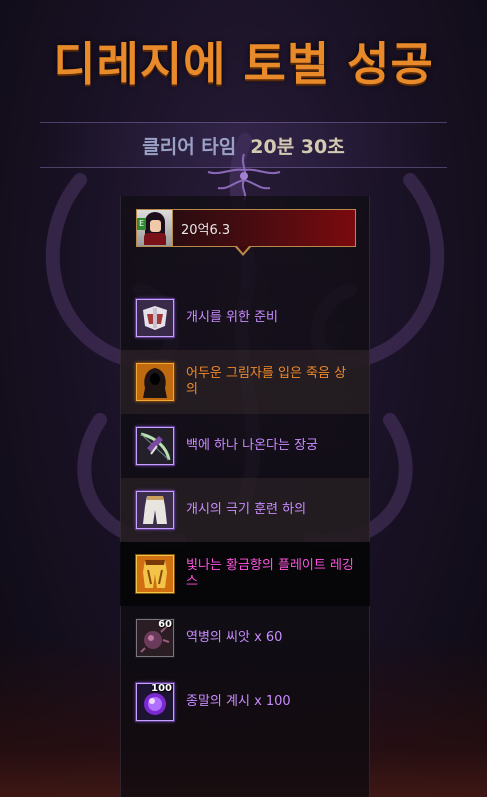  I want to click on reward-item: 100 종말의 계시 x 100, so click(245, 702).